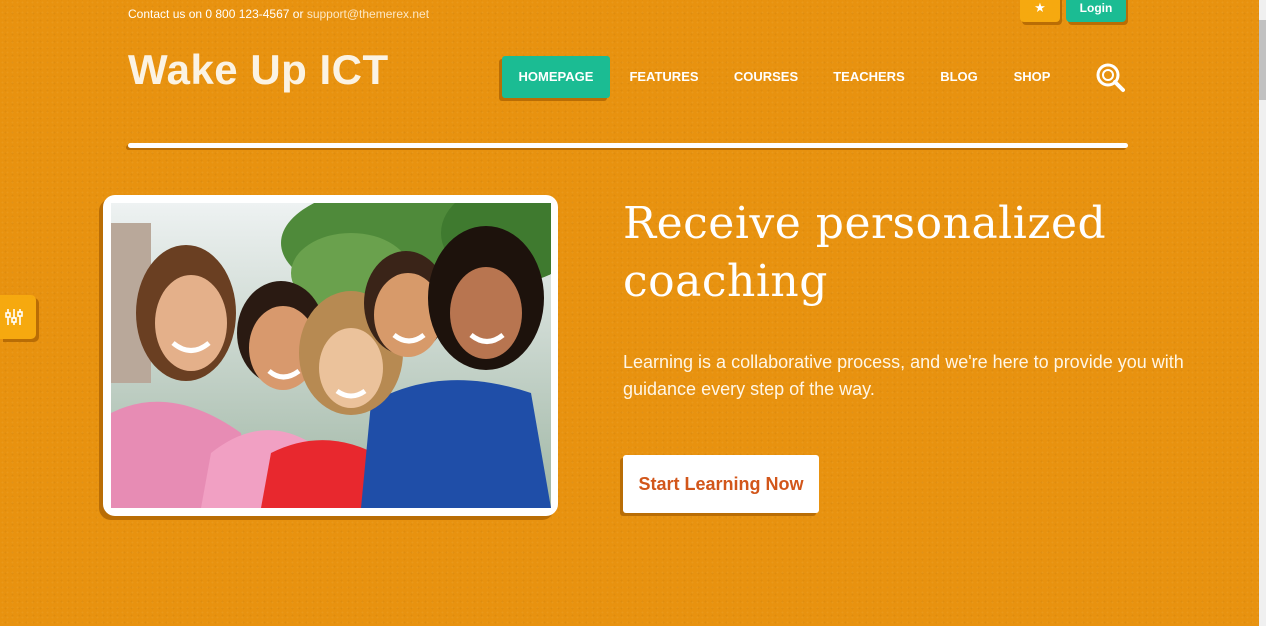 Image resolution: width=1266 pixels, height=626 pixels. Describe the element at coordinates (628, 145) in the screenshot. I see `header-divider` at that location.